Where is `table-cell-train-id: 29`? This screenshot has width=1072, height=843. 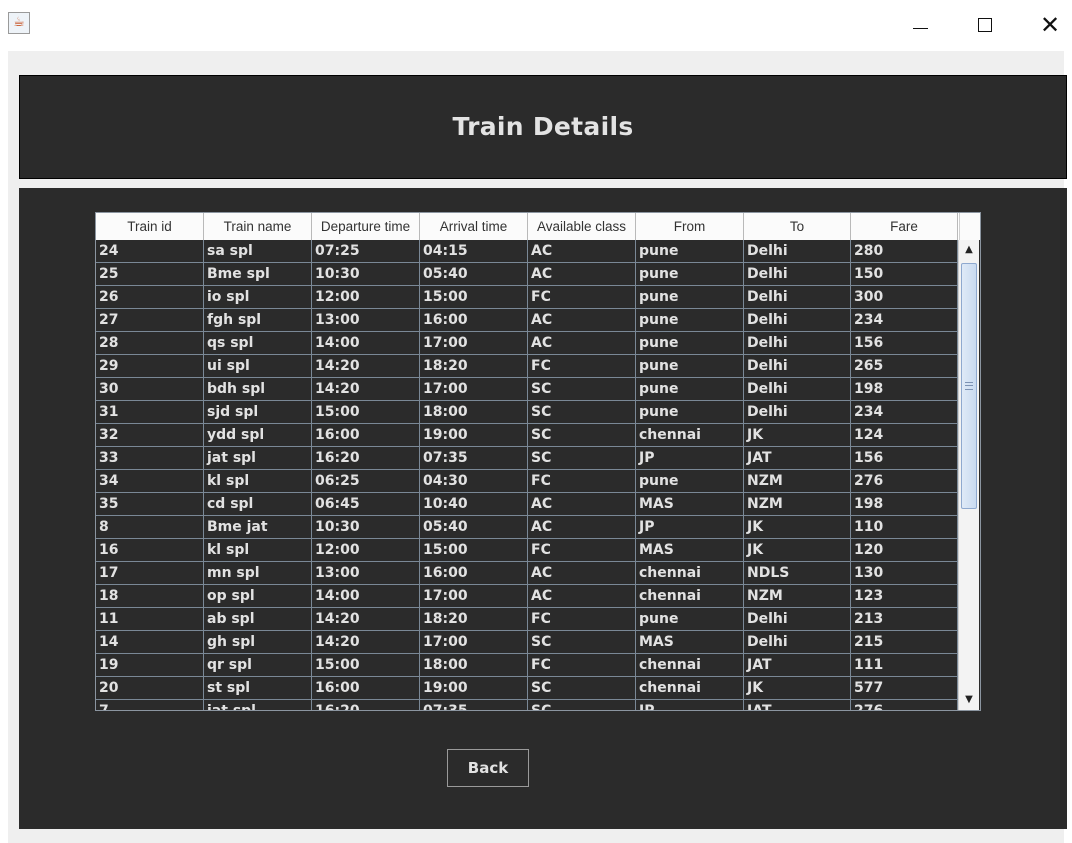
table-cell-train-id: 29 is located at coordinates (150, 366).